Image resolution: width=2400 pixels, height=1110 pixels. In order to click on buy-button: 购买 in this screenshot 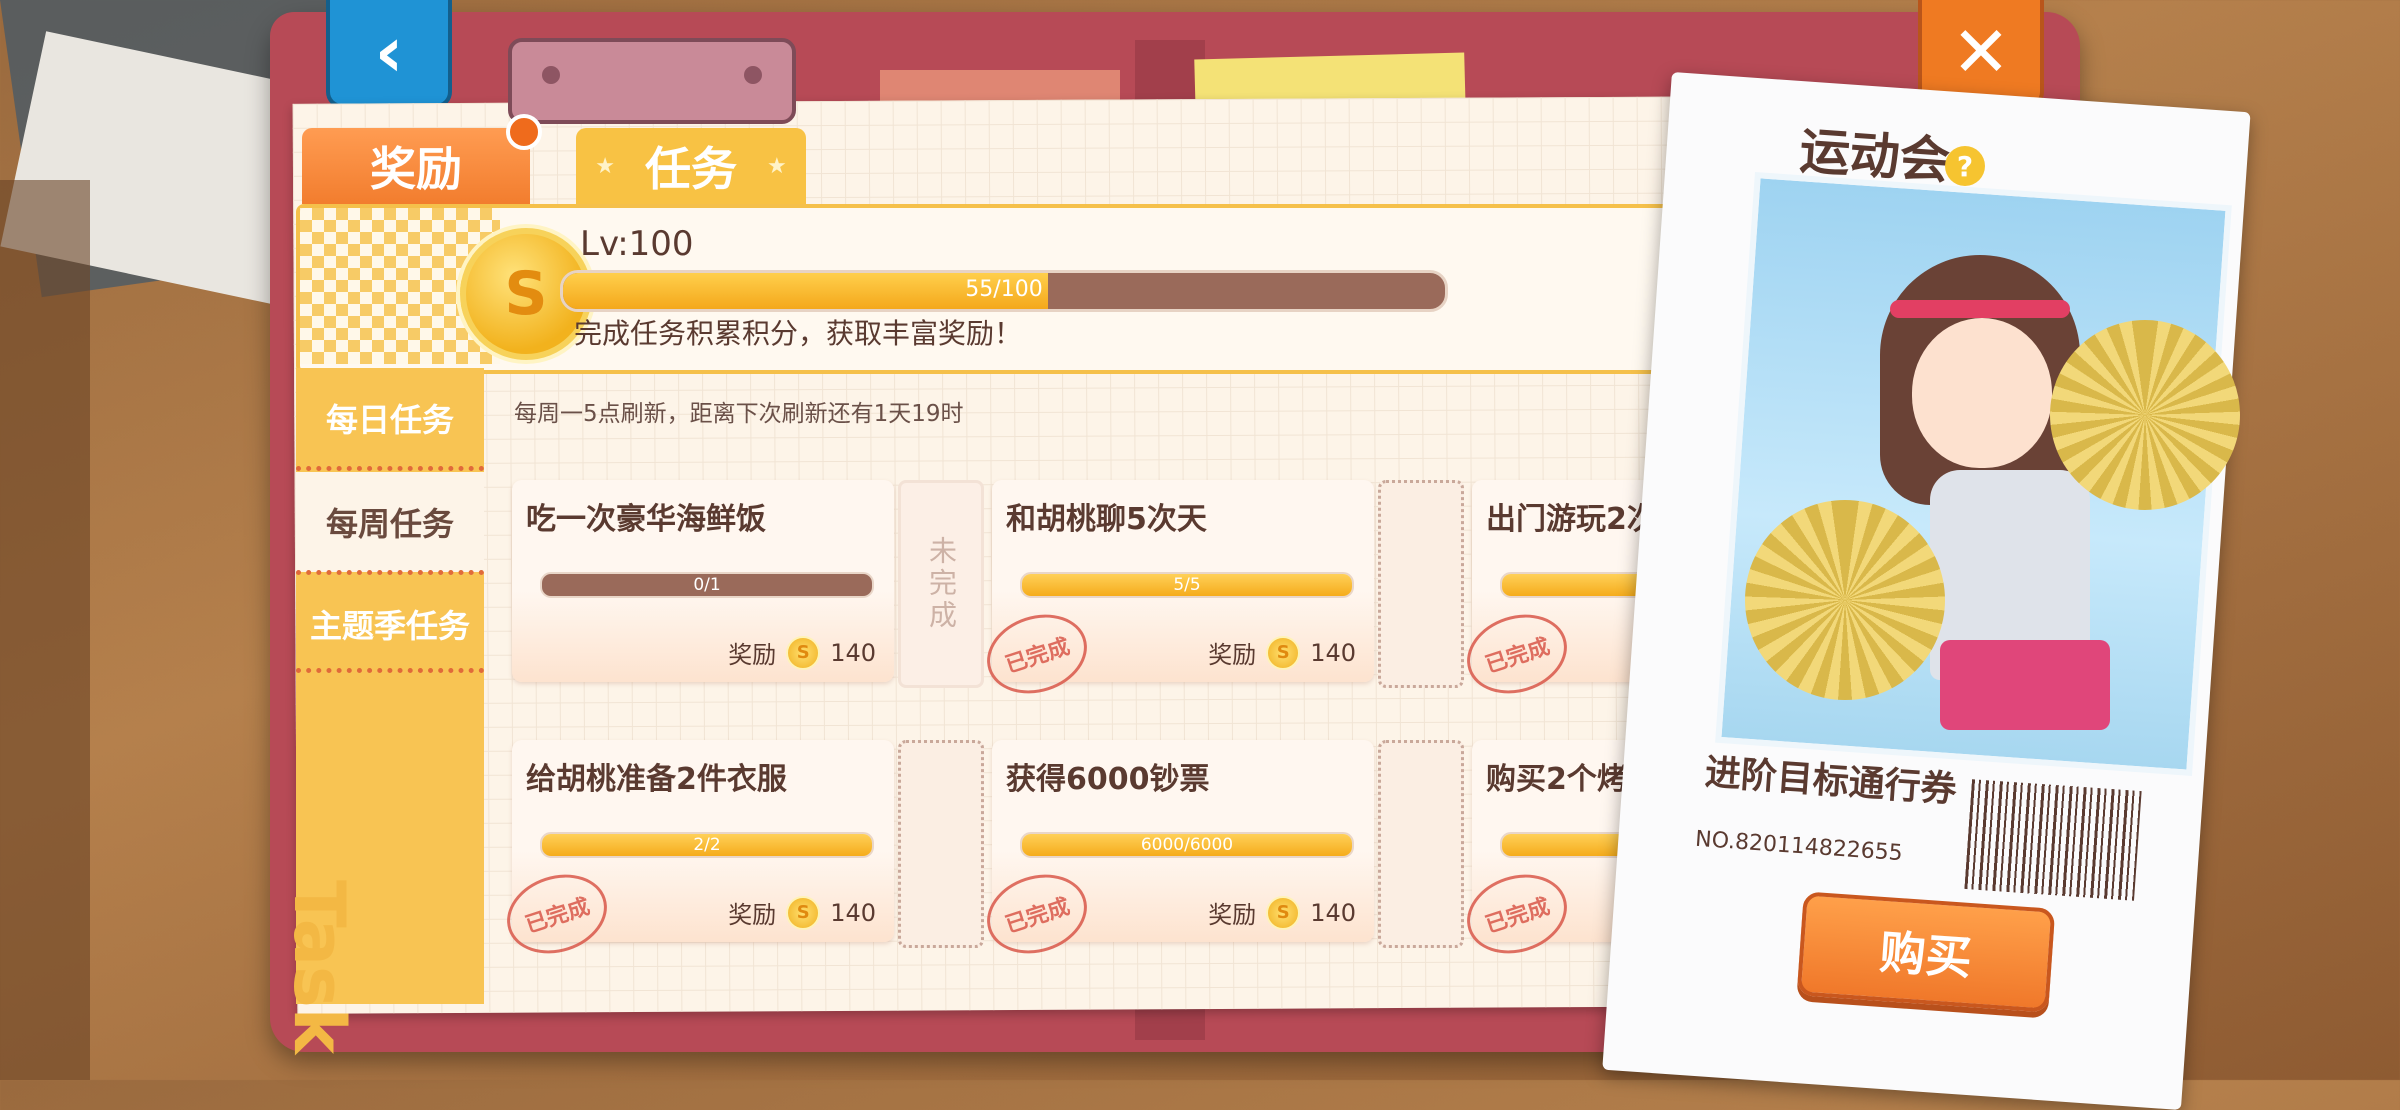, I will do `click(1926, 952)`.